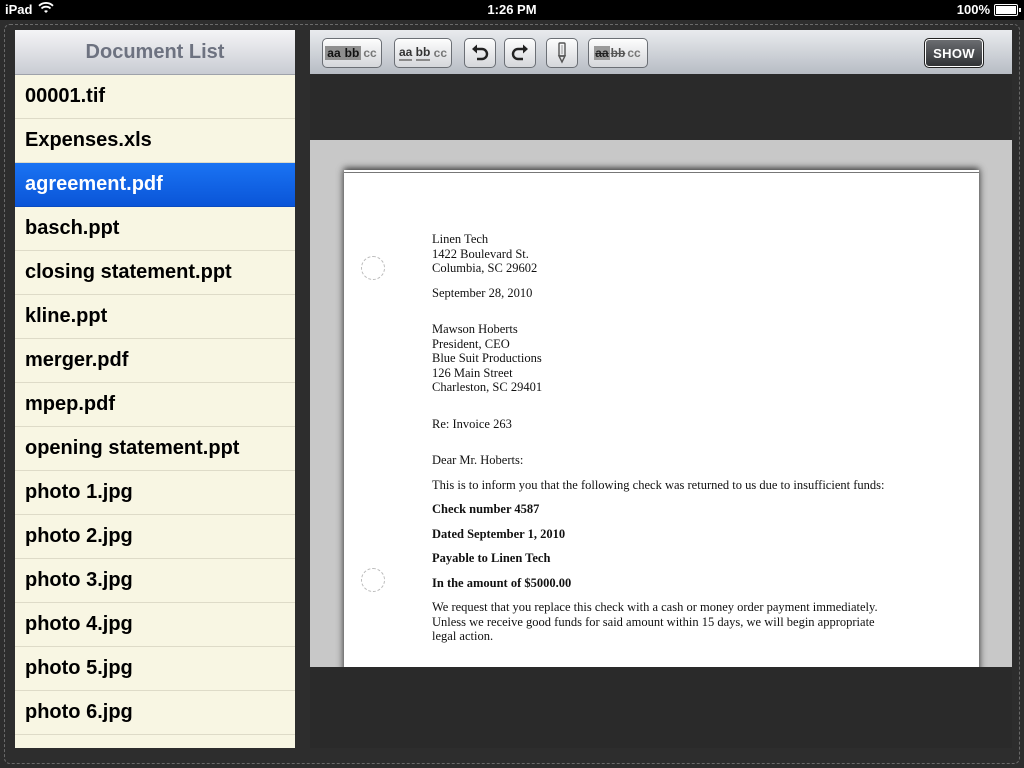 The image size is (1024, 768). I want to click on status-bar: iPad 1:26 PM 100%, so click(512, 10).